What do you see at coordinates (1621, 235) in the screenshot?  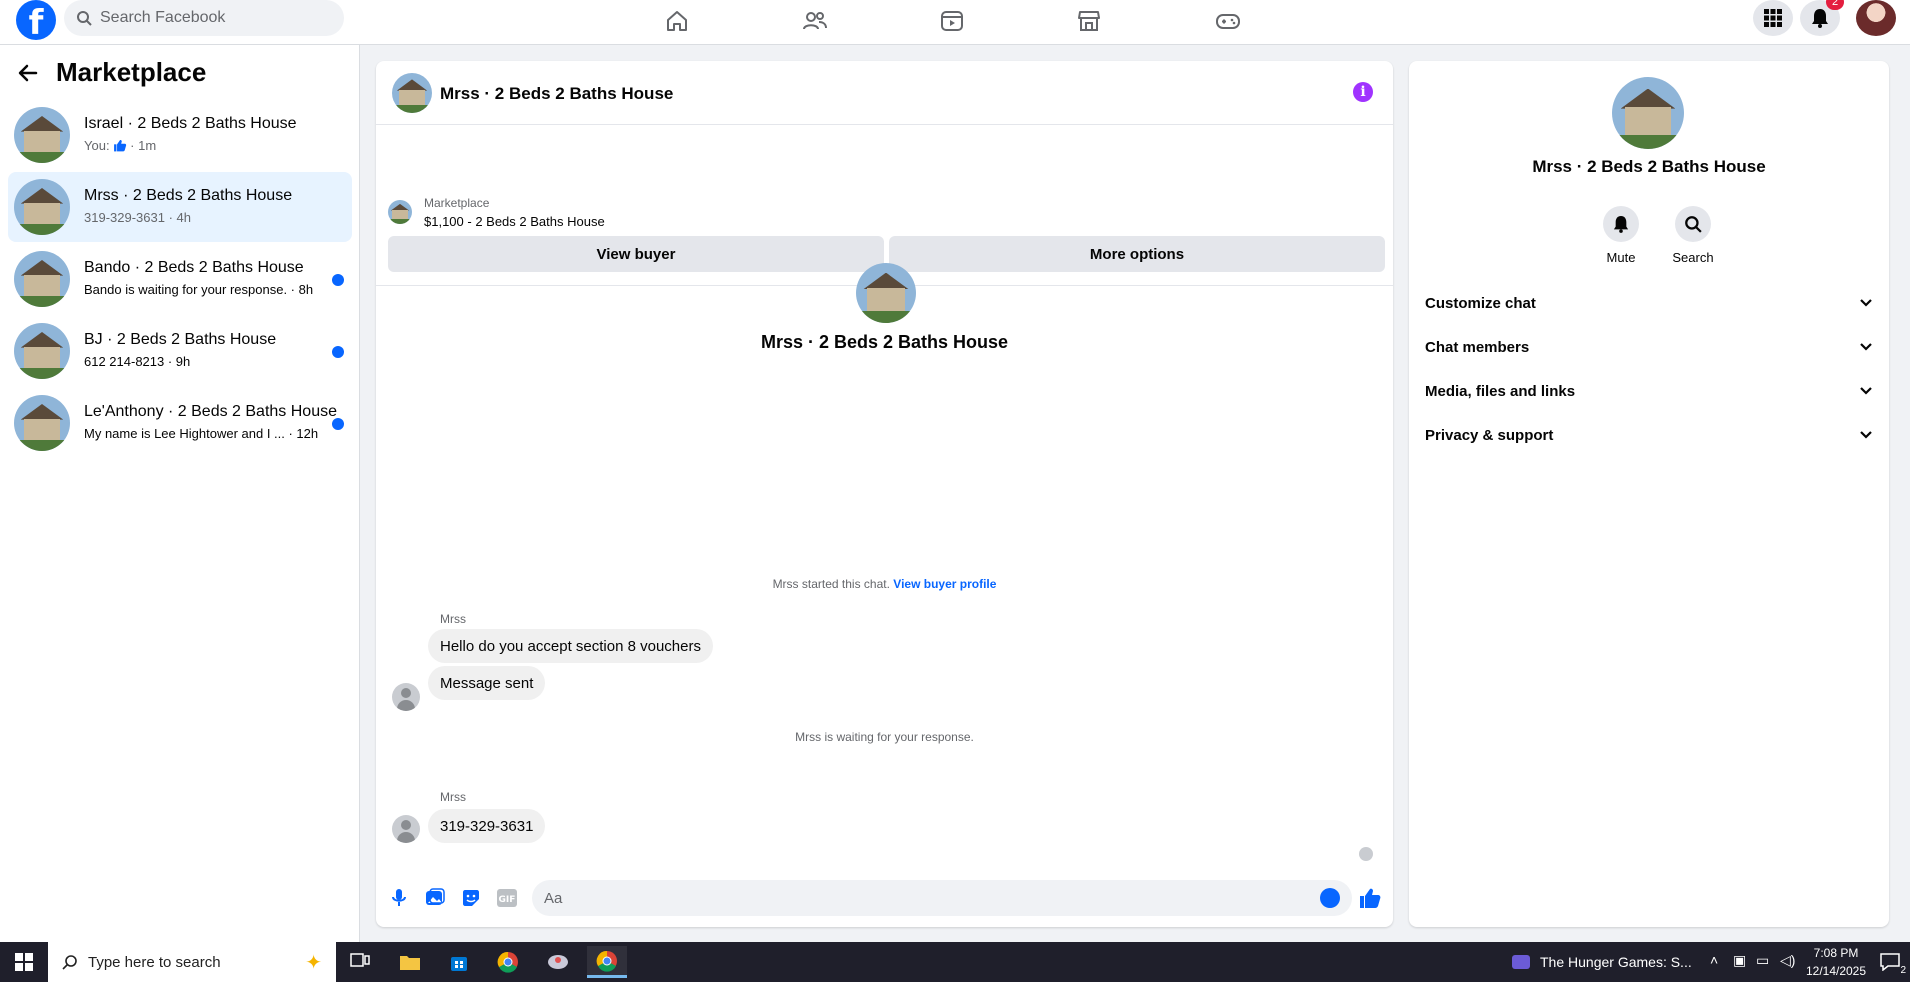 I see `mute-button: Mute` at bounding box center [1621, 235].